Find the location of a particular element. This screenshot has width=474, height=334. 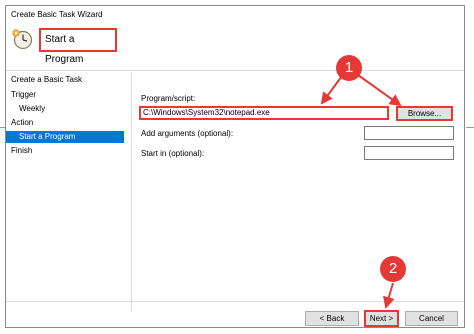

annotation-badge-2: 2 is located at coordinates (393, 269).